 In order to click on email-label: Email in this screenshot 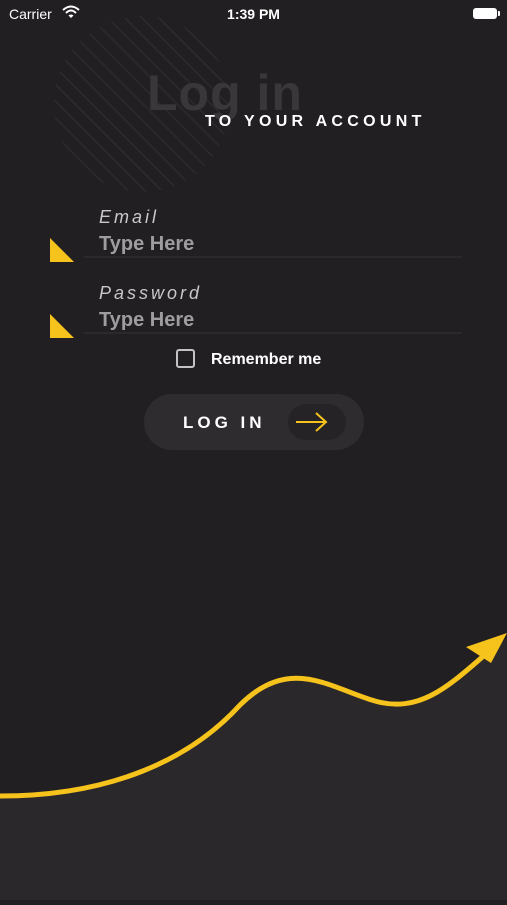, I will do `click(129, 217)`.